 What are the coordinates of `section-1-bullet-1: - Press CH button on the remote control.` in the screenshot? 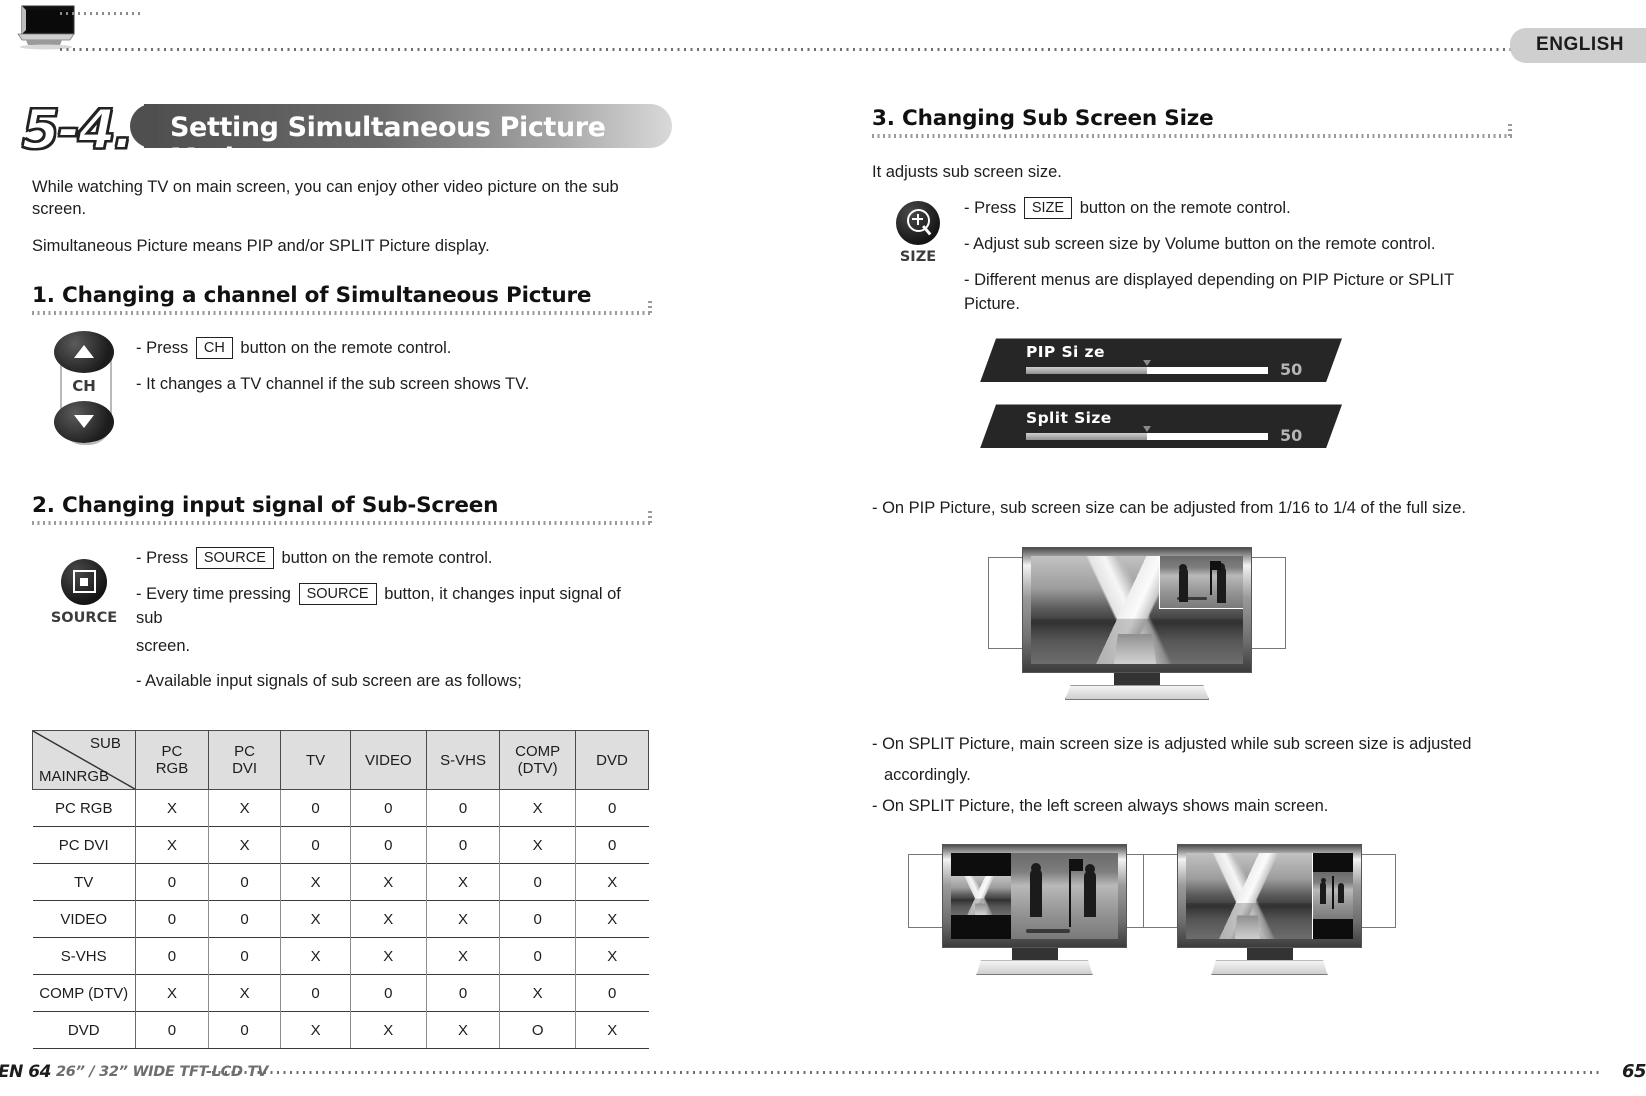 It's located at (394, 348).